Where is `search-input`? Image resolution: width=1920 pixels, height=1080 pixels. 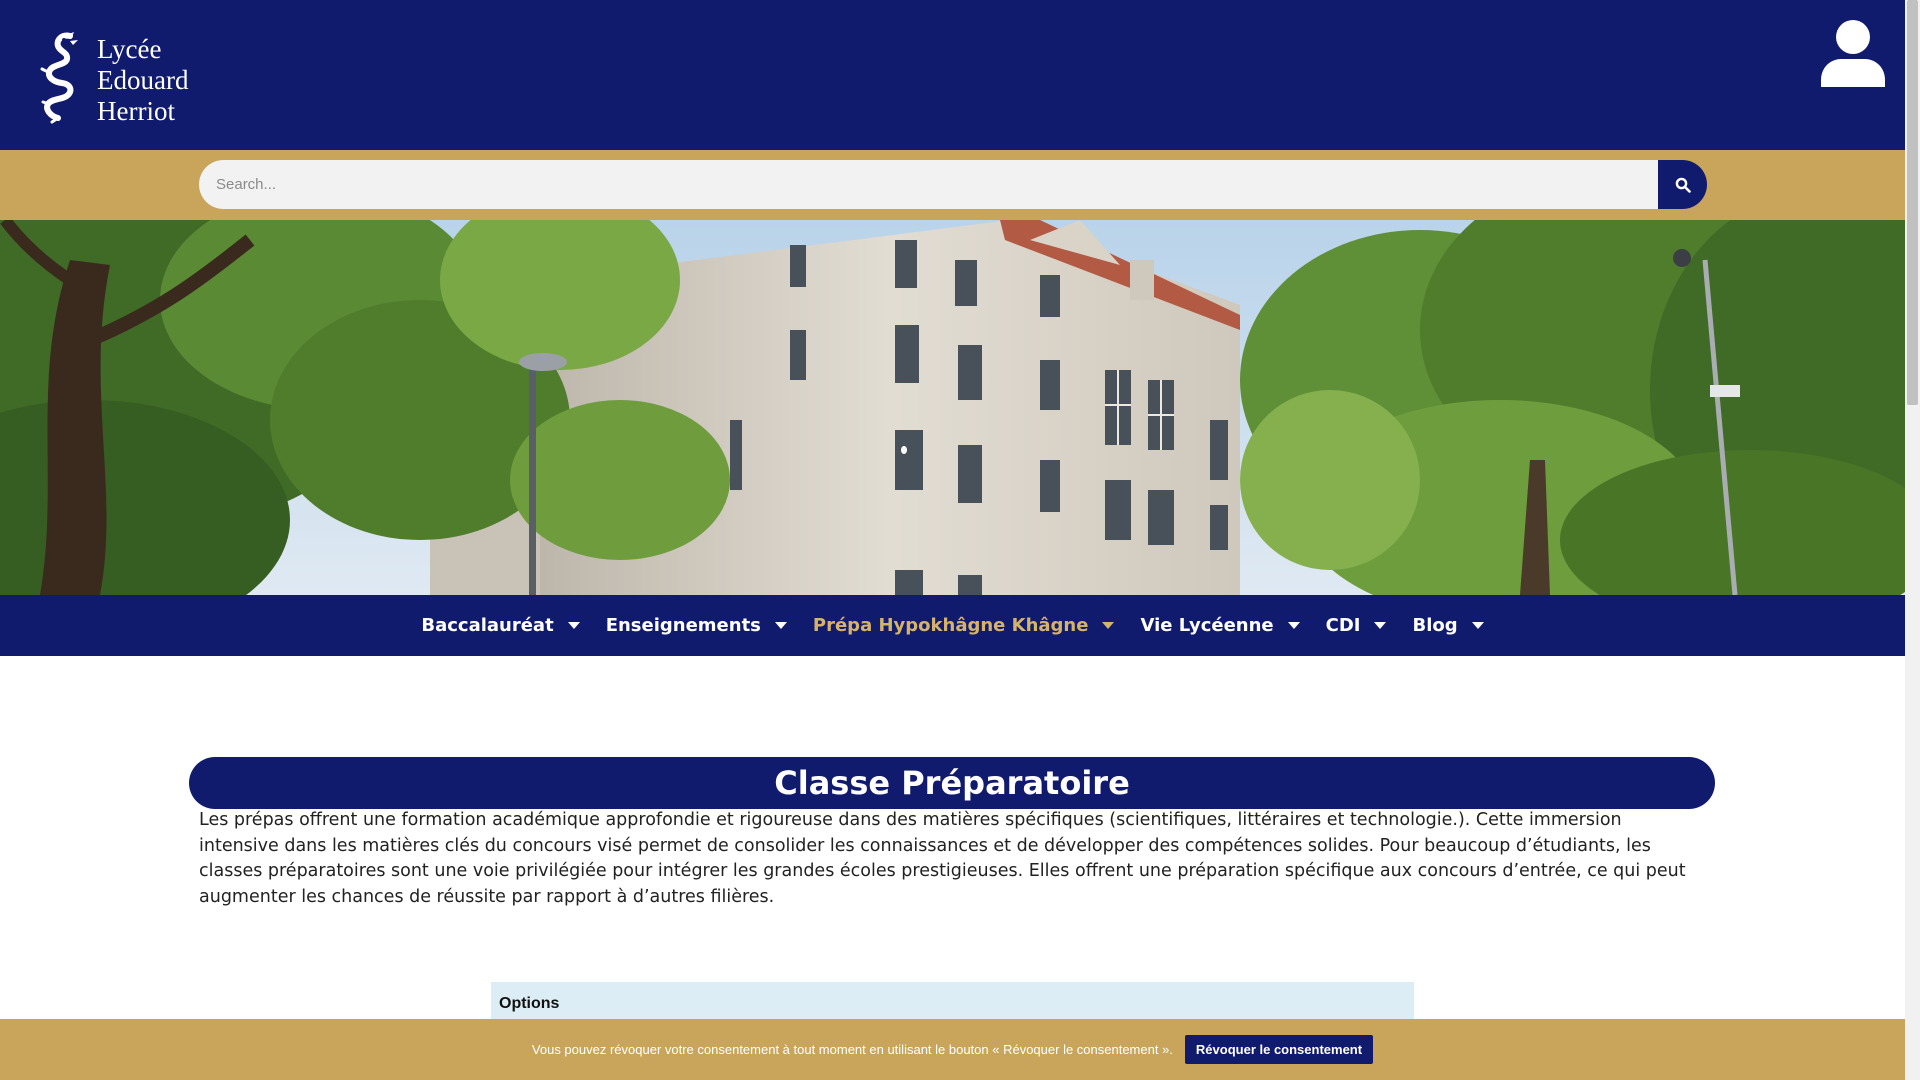 search-input is located at coordinates (929, 184).